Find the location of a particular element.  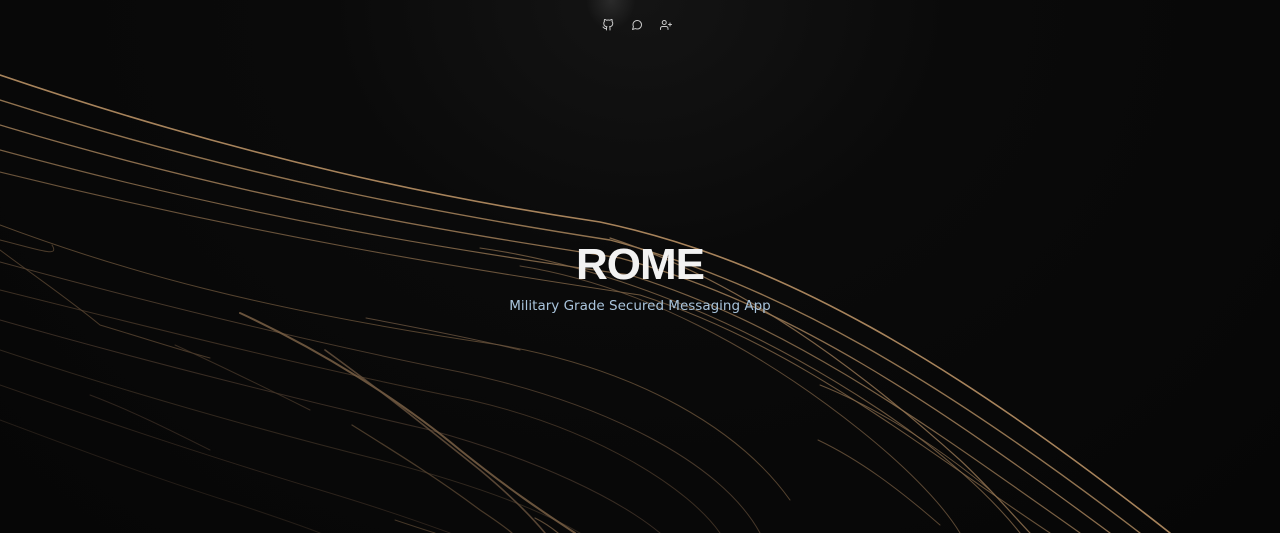

user-plus-icon is located at coordinates (666, 27).